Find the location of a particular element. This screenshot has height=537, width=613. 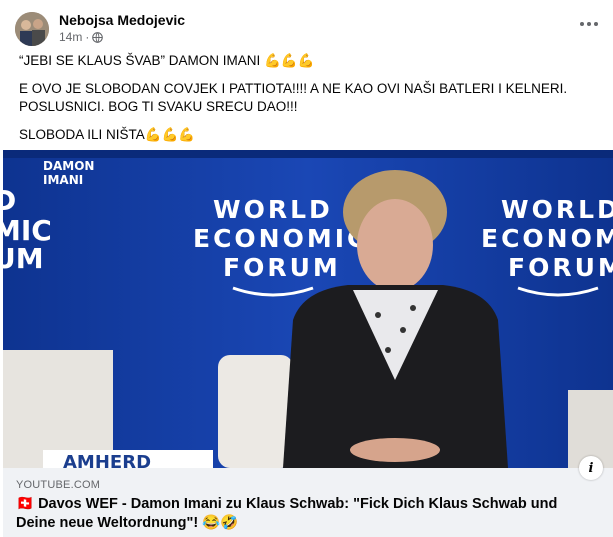

nameplate-text: AMHERD is located at coordinates (107, 460).